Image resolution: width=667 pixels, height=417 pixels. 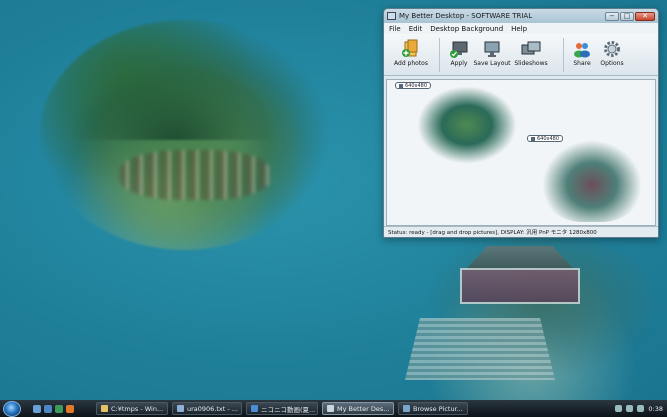 I want to click on menu-edit: Edit, so click(x=416, y=29).